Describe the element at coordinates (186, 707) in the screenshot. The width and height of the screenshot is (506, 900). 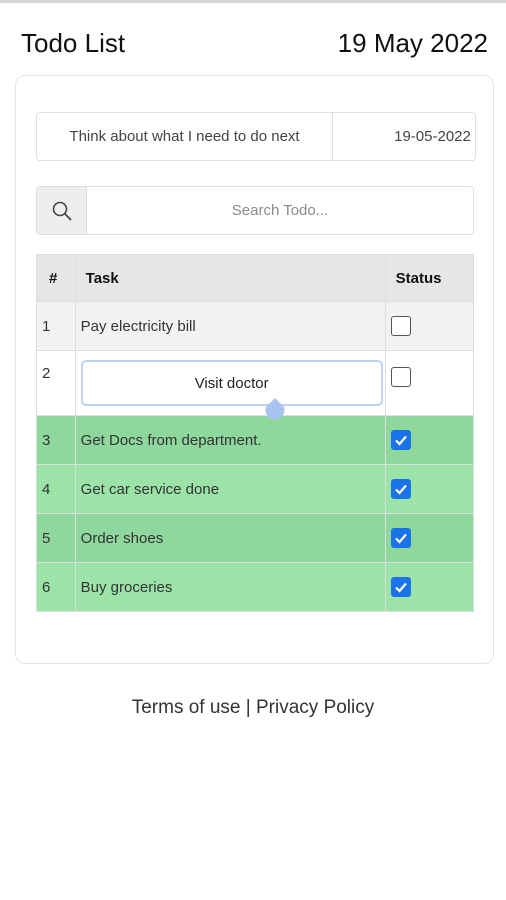
I see `terms-of-use-link: Terms of use` at that location.